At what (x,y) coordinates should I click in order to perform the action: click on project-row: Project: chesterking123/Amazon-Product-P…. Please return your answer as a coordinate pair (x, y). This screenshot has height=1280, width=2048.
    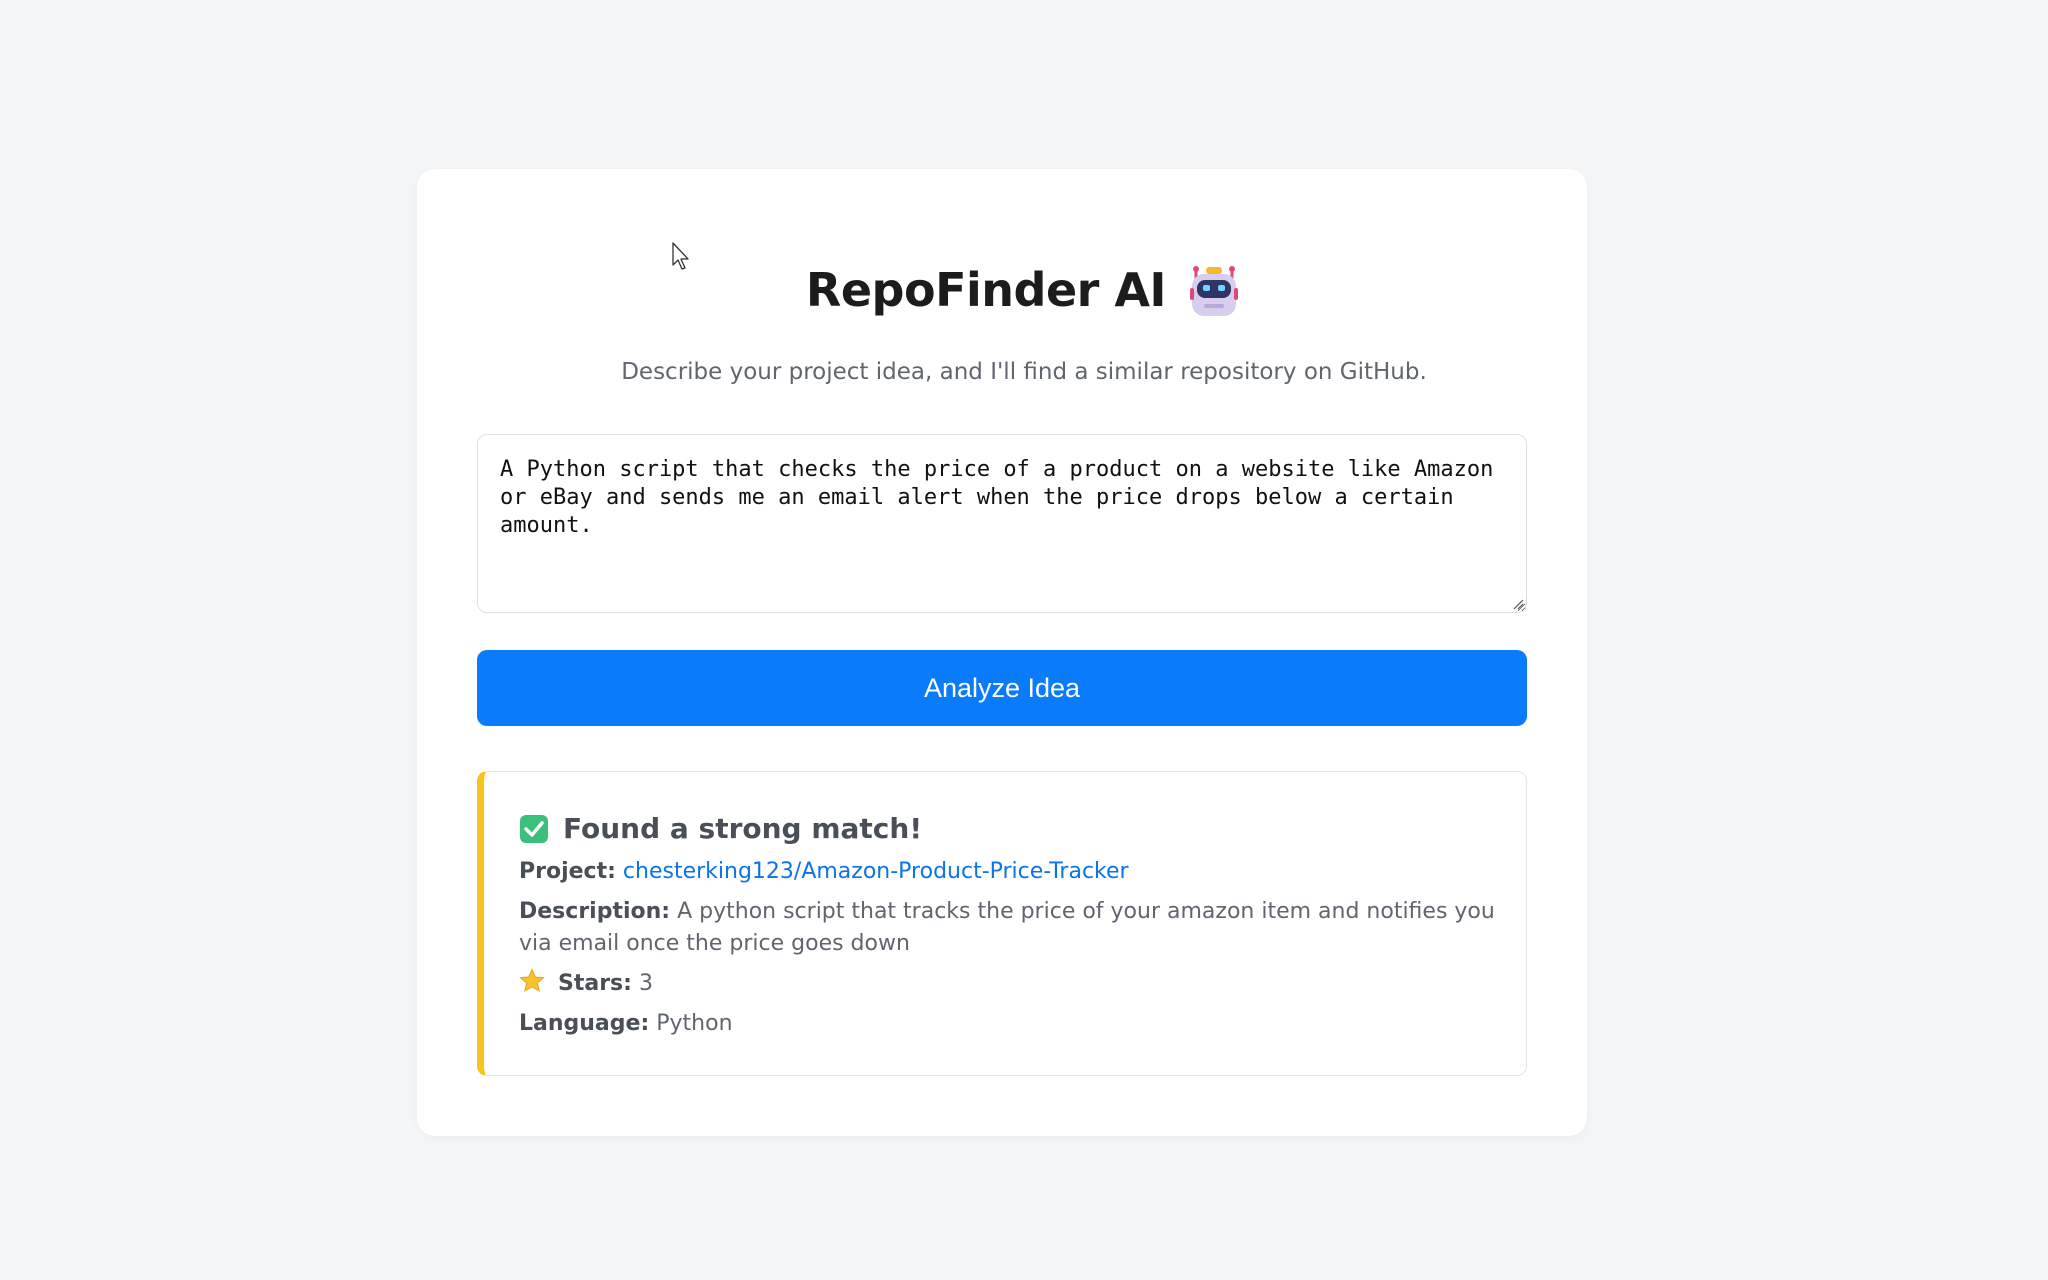
    Looking at the image, I should click on (1014, 872).